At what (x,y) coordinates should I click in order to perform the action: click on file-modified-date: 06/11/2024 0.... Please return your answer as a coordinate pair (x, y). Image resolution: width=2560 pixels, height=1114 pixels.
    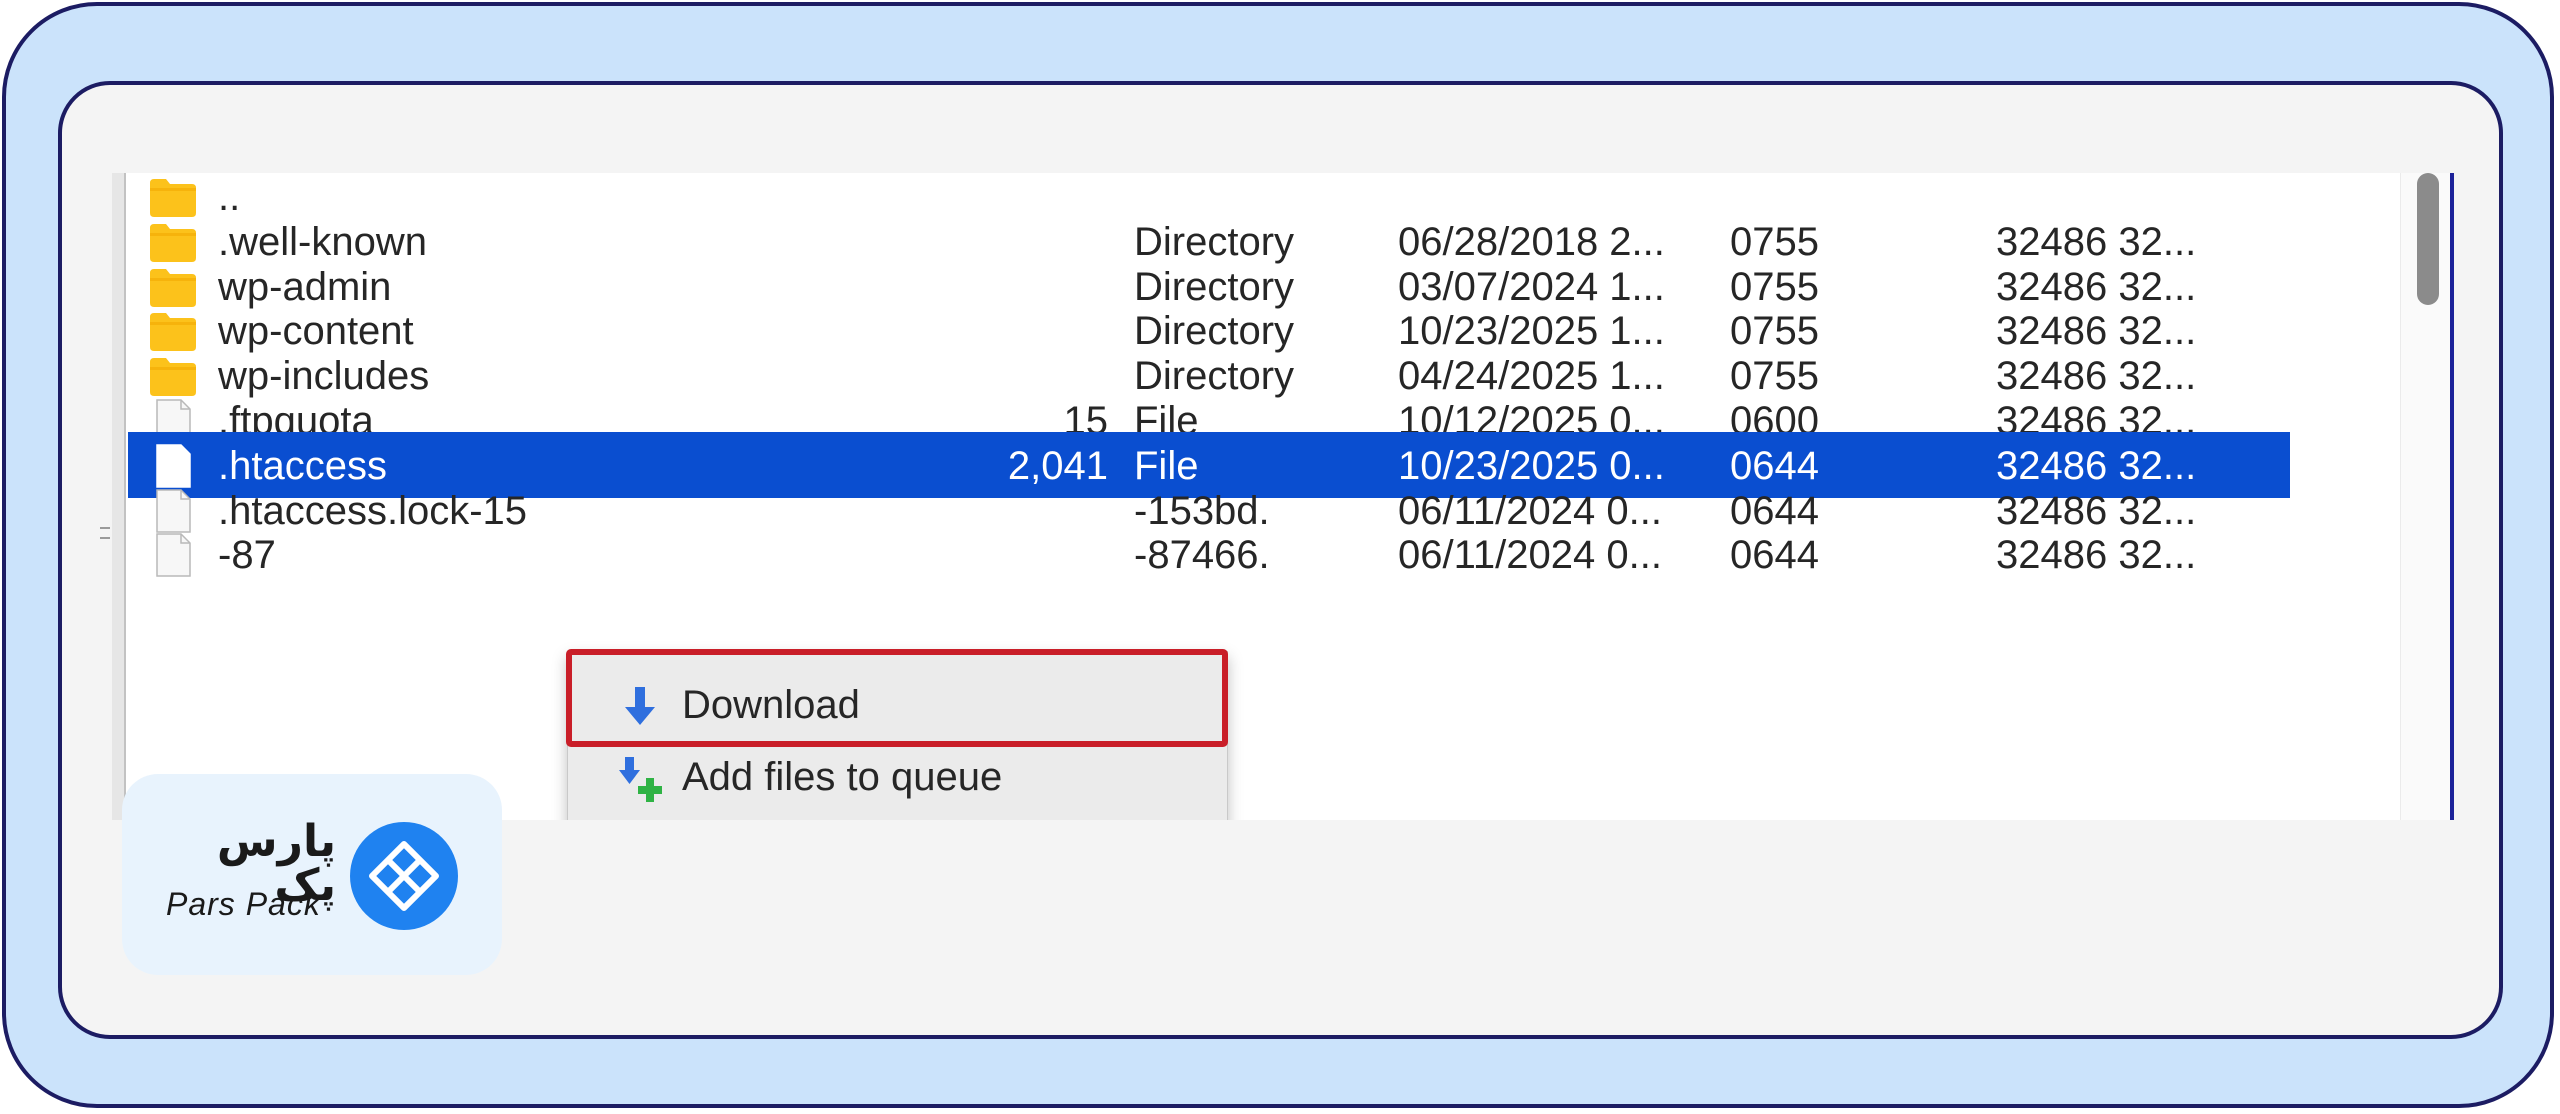
    Looking at the image, I should click on (1530, 555).